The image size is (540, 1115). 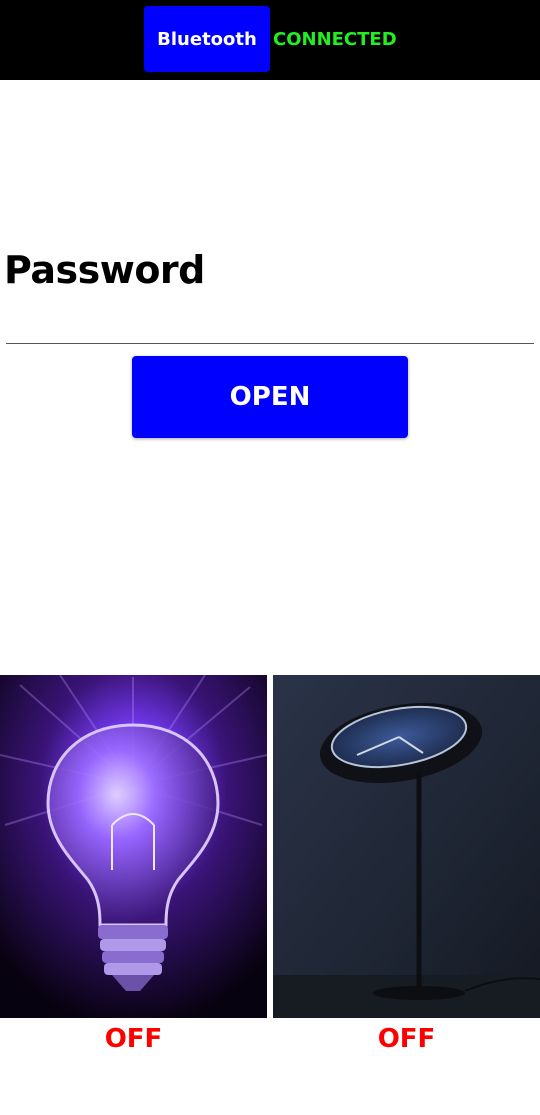 What do you see at coordinates (133, 1039) in the screenshot?
I see `bulb-state-label: OFF` at bounding box center [133, 1039].